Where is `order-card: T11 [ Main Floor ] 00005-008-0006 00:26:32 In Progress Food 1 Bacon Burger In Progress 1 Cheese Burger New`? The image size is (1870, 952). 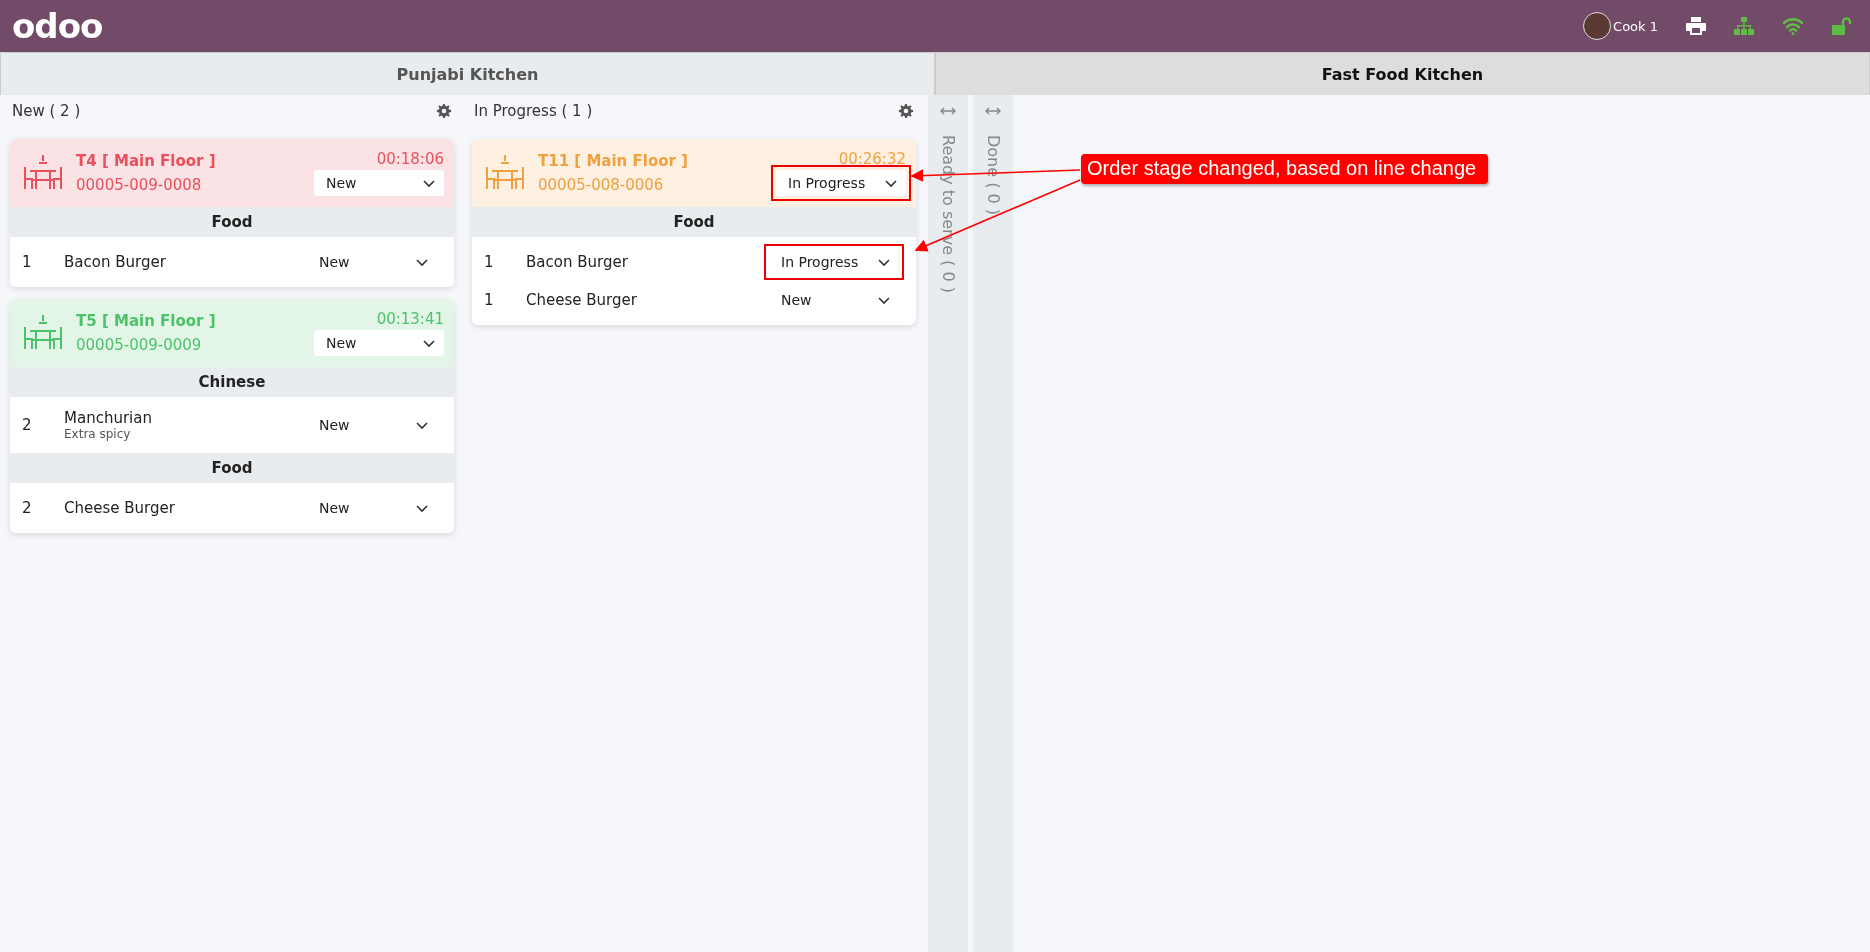 order-card: T11 [ Main Floor ] 00005-008-0006 00:26:32 In Progress Food 1 Bacon Burger In Progress 1 Cheese Burger New is located at coordinates (694, 232).